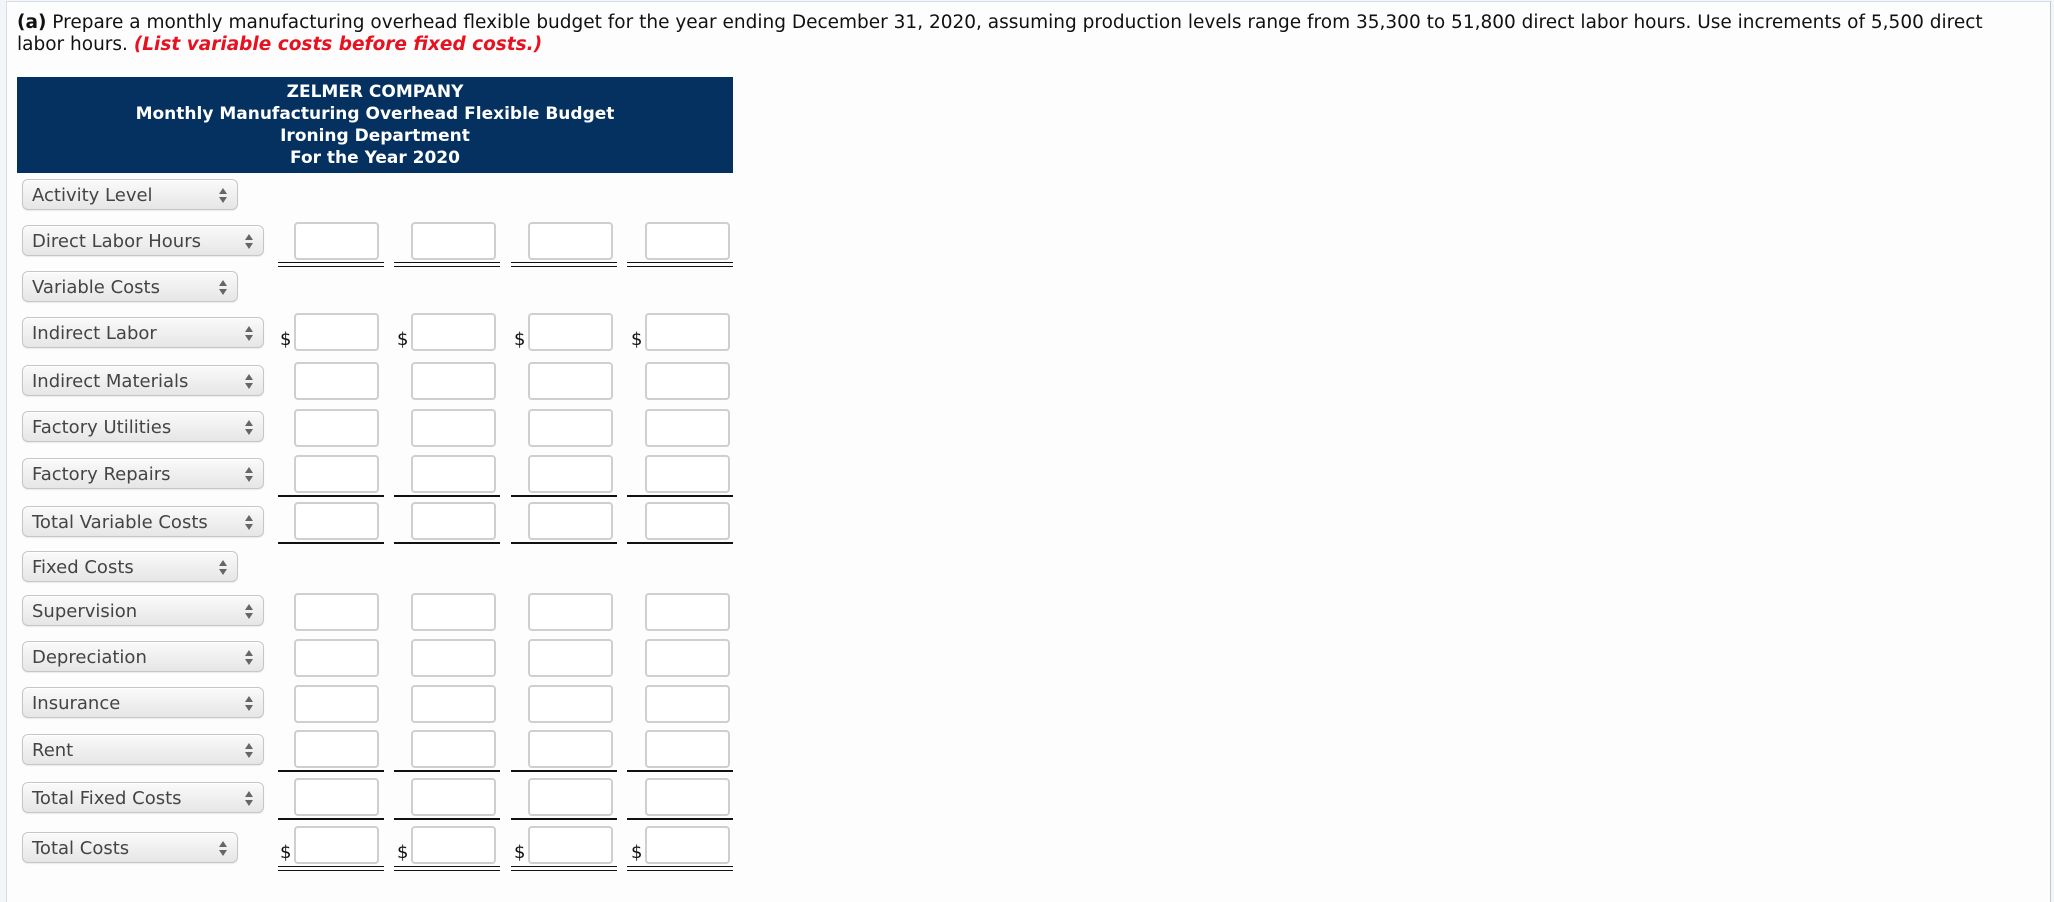 This screenshot has height=902, width=2054. I want to click on select-value: Total Fixed Costs, so click(107, 798).